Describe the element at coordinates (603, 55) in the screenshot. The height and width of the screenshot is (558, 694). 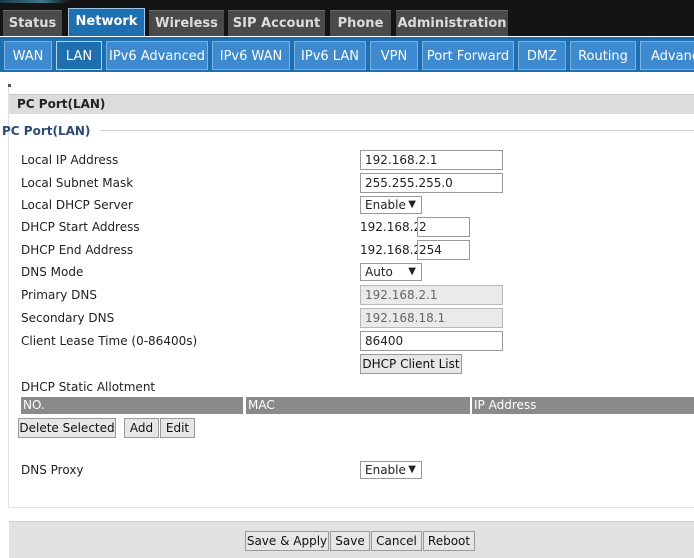
I see `subtab-routing: Routing` at that location.